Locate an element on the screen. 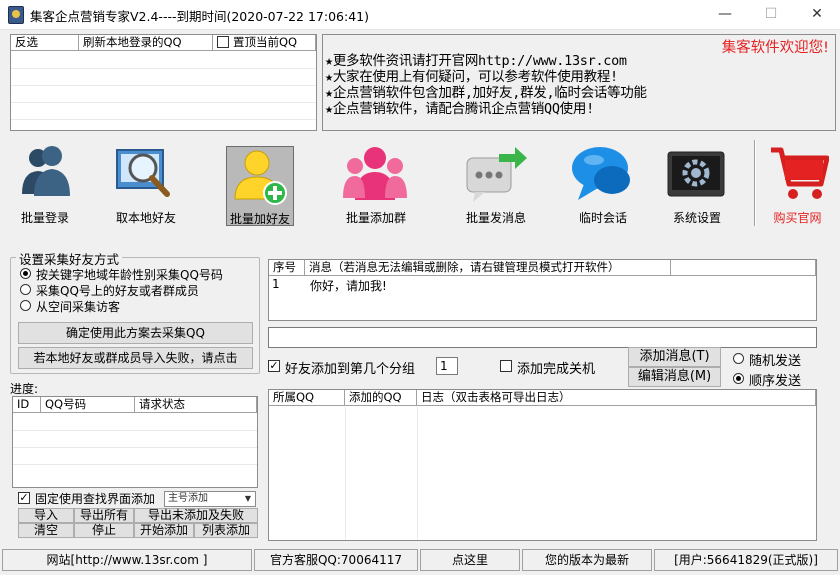 This screenshot has height=575, width=840. toolbar-settings: 系统设置 is located at coordinates (697, 185).